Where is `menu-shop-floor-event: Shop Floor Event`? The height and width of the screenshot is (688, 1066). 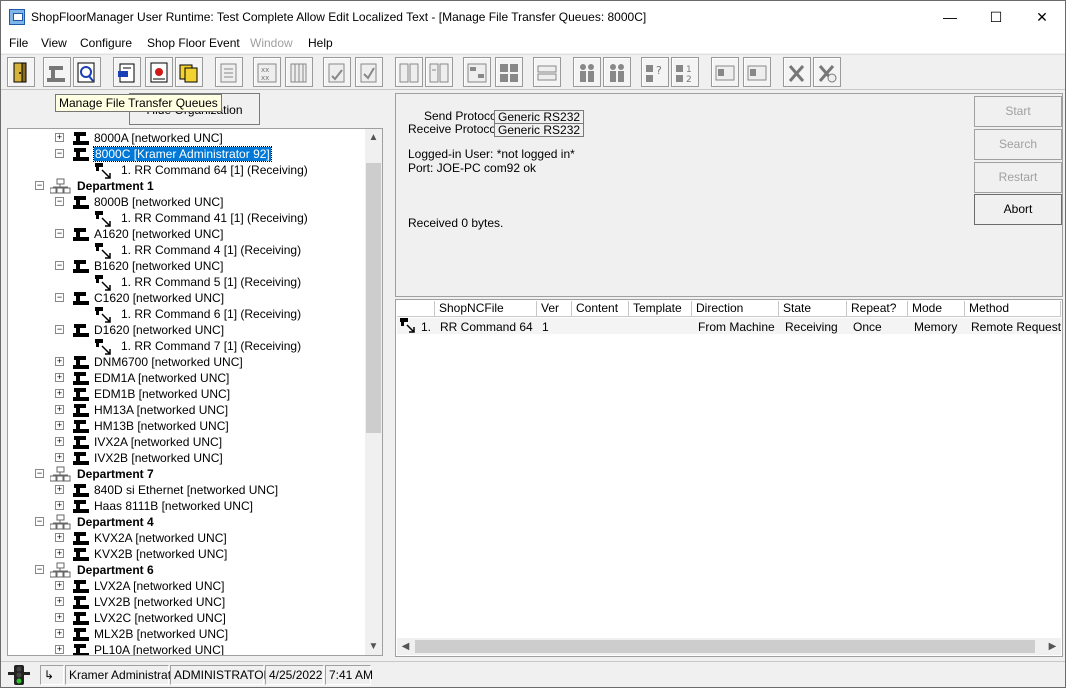 menu-shop-floor-event: Shop Floor Event is located at coordinates (193, 43).